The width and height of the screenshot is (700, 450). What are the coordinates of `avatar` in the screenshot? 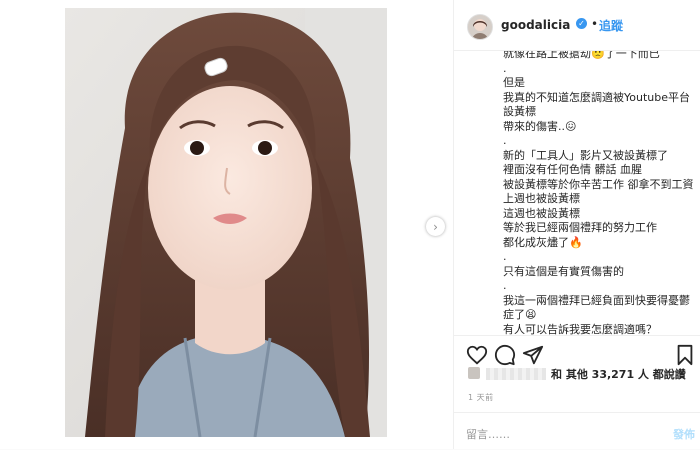 It's located at (480, 27).